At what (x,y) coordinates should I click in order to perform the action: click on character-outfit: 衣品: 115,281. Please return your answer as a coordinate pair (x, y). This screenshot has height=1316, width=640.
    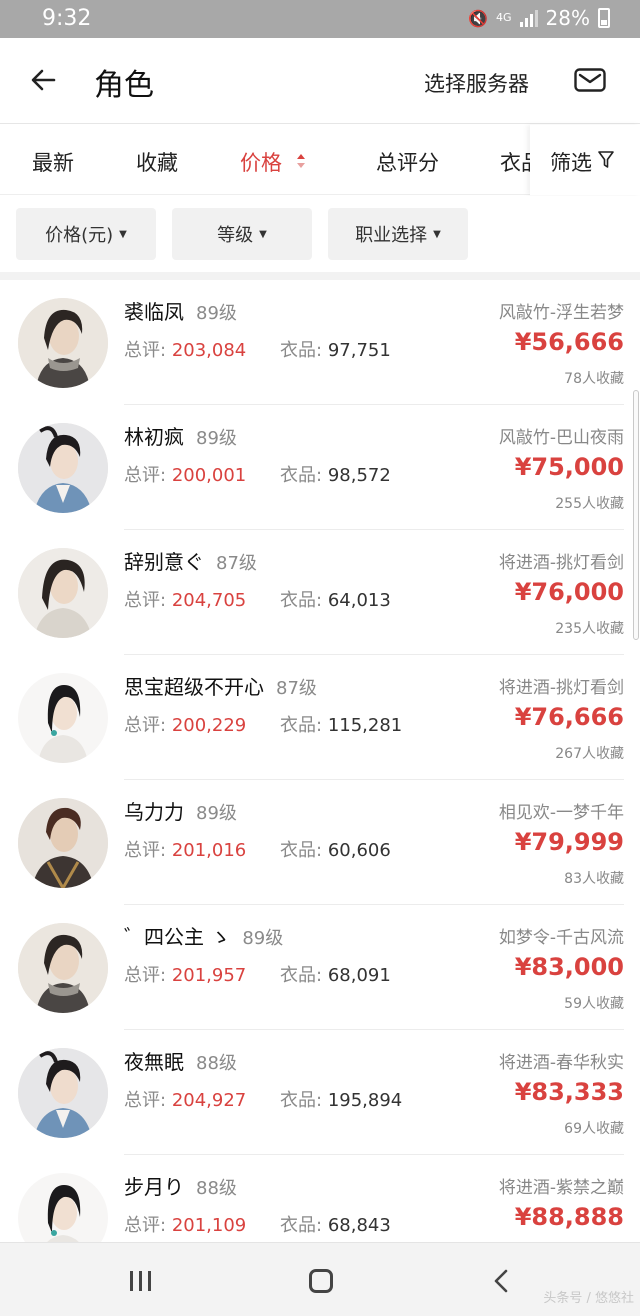
    Looking at the image, I should click on (341, 725).